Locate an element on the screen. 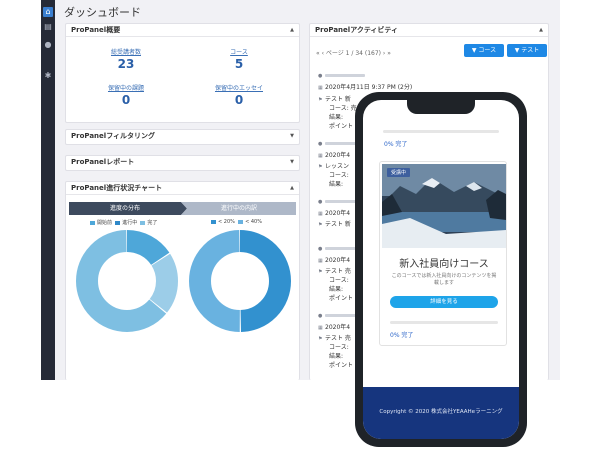 The image size is (600, 450). activity-item-text: テスト 新 is located at coordinates (338, 99).